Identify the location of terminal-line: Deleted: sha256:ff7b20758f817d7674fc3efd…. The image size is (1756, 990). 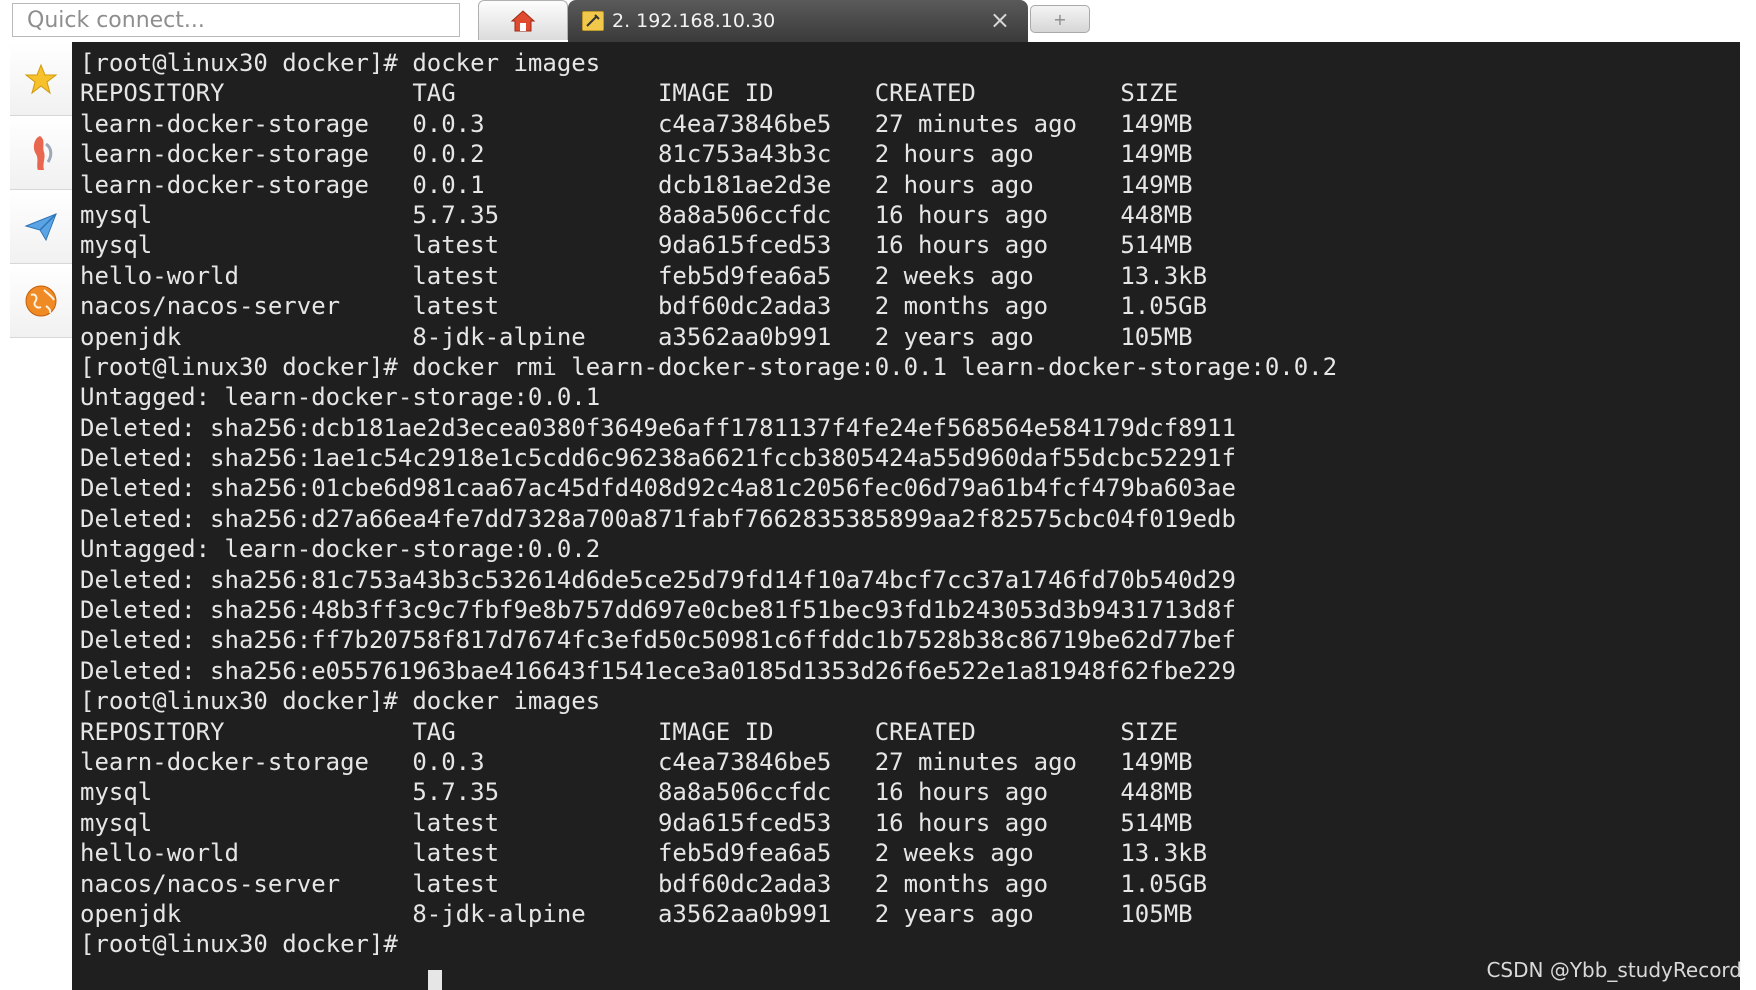
(658, 640).